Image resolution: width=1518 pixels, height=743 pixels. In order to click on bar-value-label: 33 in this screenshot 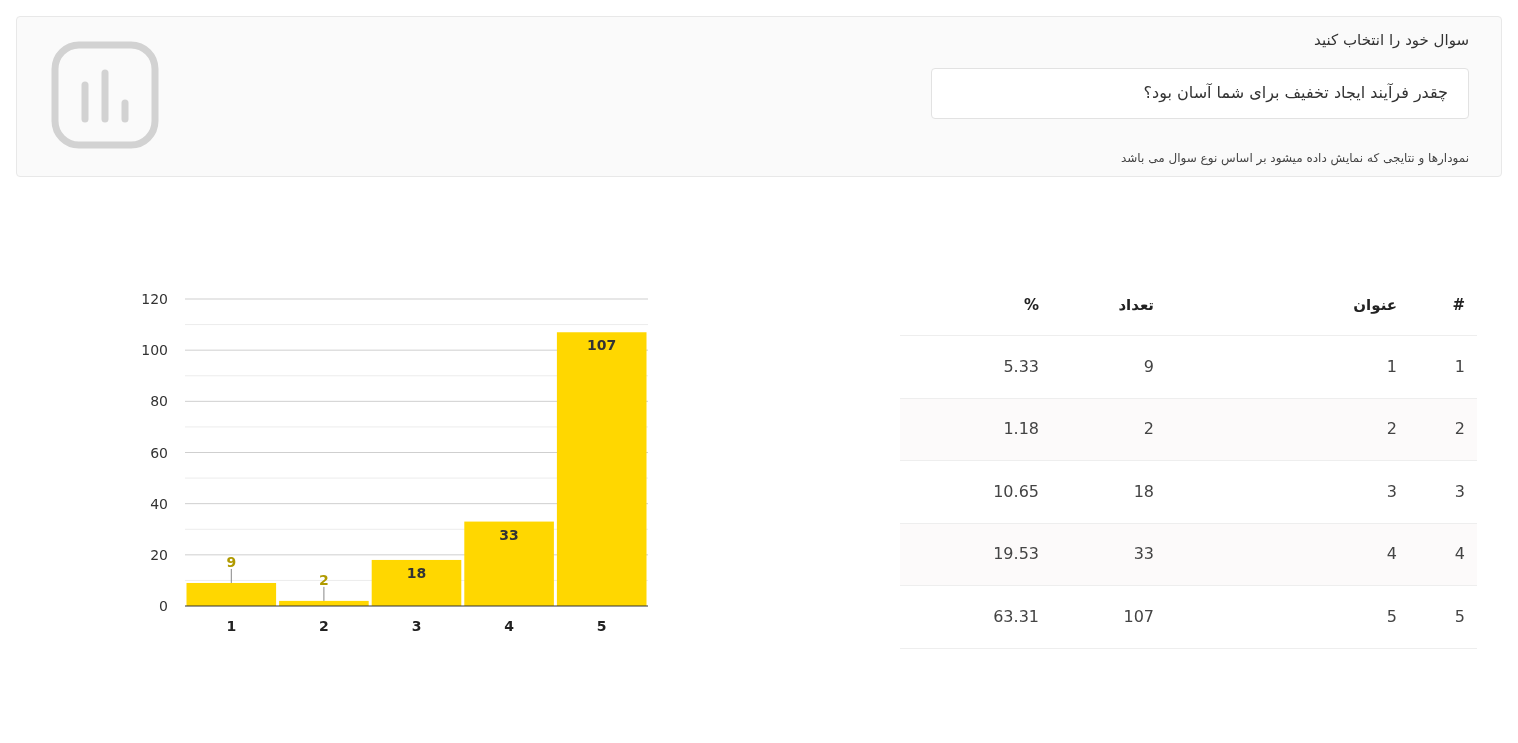, I will do `click(509, 534)`.